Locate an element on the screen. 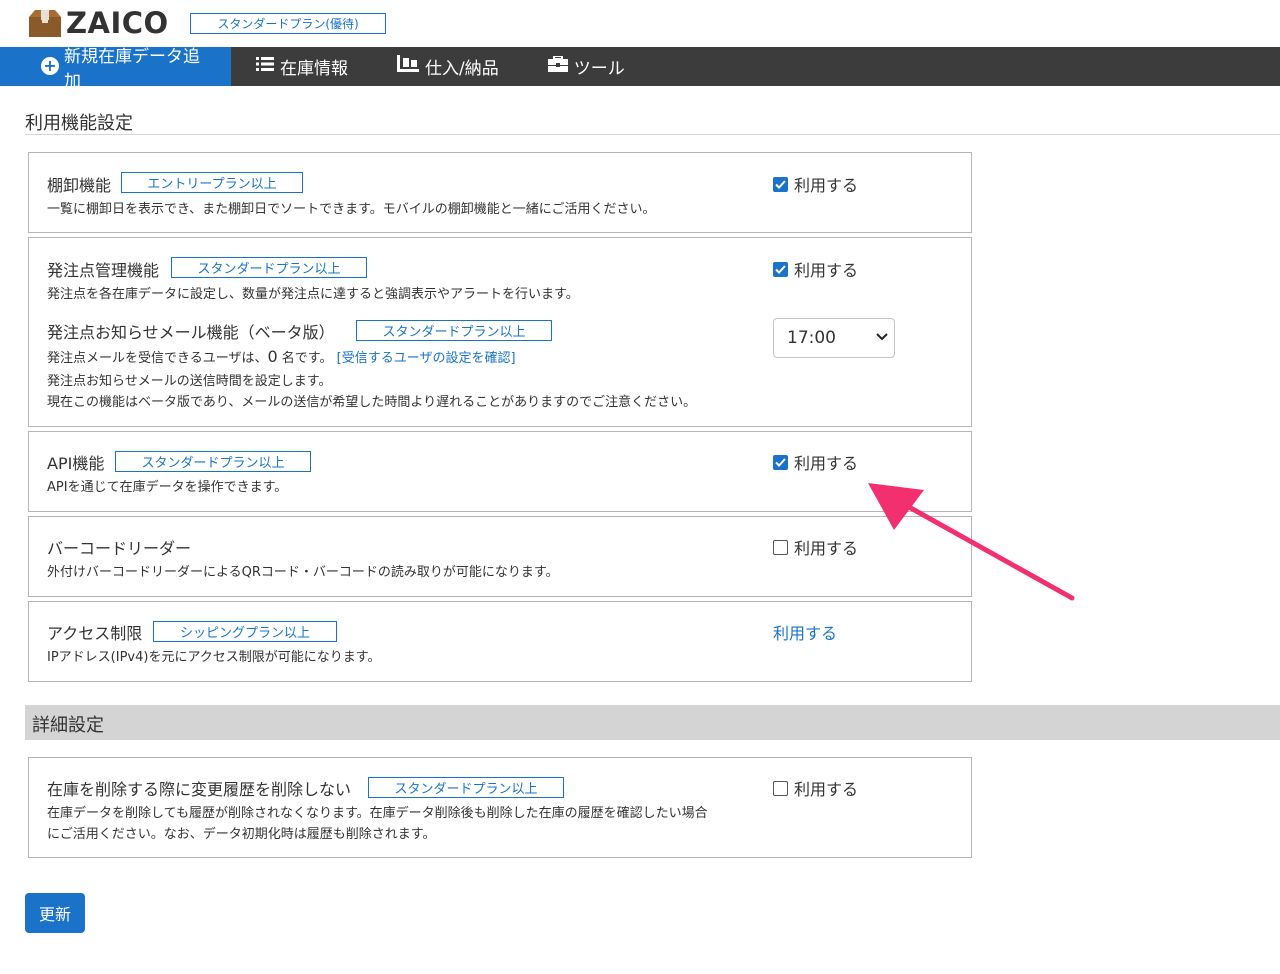  mail-recipient-text: 発注点メールを受信できるユーザは、0 名です。 [受信するユーザの設定を確認] is located at coordinates (281, 356).